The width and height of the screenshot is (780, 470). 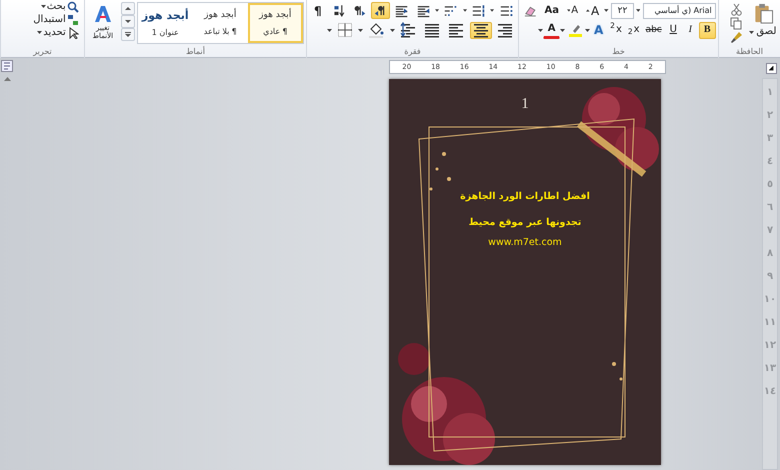 I want to click on bold-button: B, so click(x=707, y=30).